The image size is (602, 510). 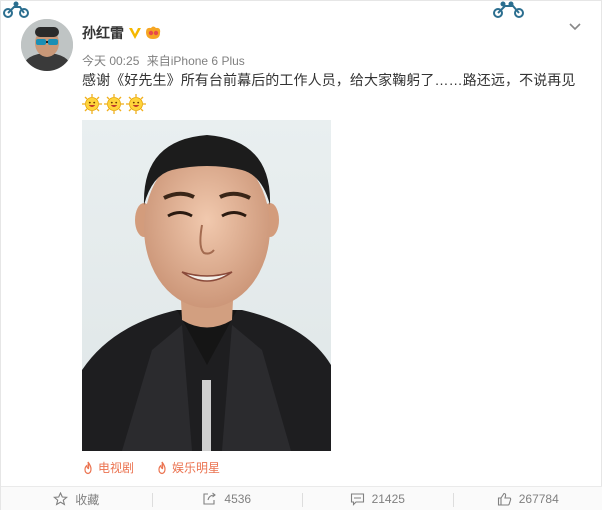 I want to click on repost-button: 4536, so click(x=227, y=498).